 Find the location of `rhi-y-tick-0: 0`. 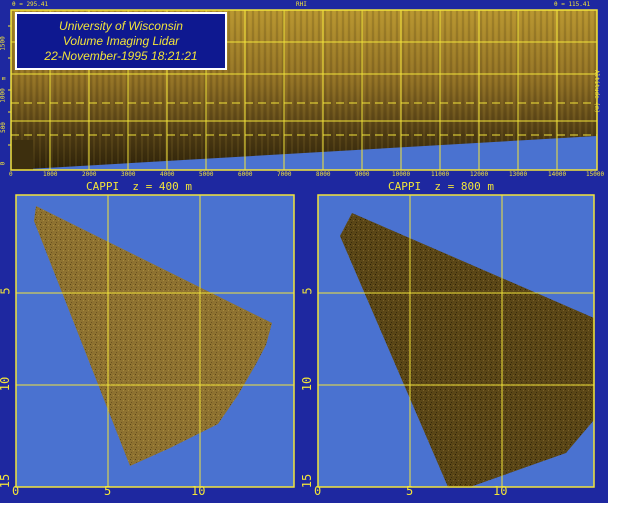

rhi-y-tick-0: 0 is located at coordinates (3, 163).